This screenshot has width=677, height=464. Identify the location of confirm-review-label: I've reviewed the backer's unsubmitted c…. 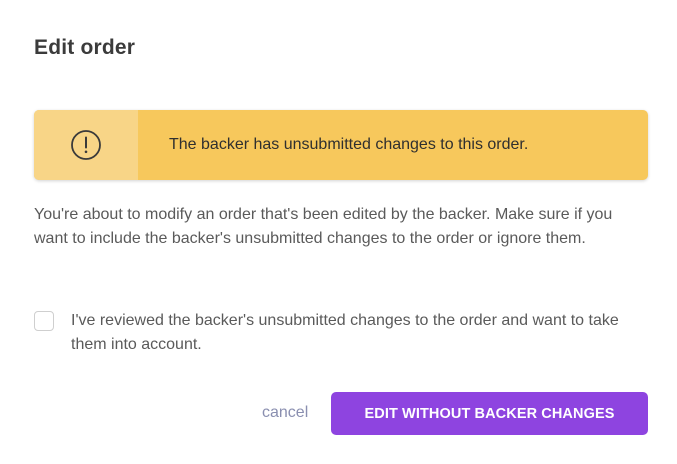
(356, 333).